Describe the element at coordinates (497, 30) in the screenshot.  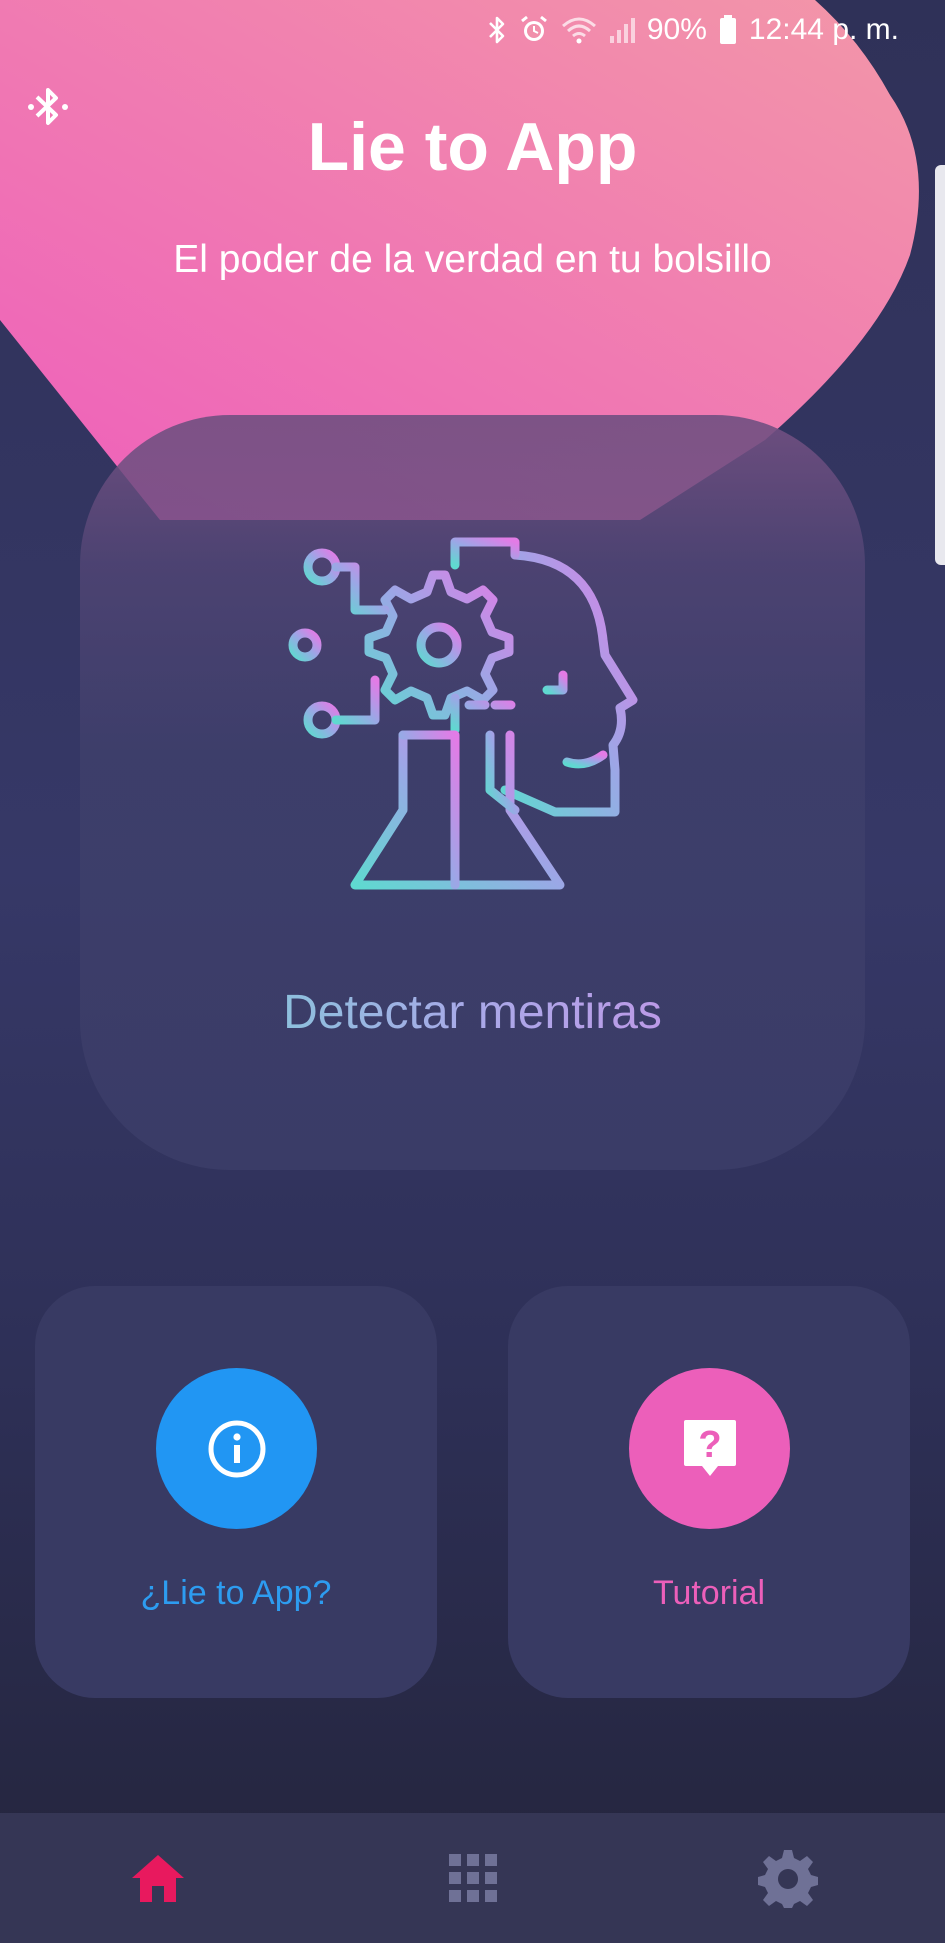
I see `bluetooth-status-icon` at that location.